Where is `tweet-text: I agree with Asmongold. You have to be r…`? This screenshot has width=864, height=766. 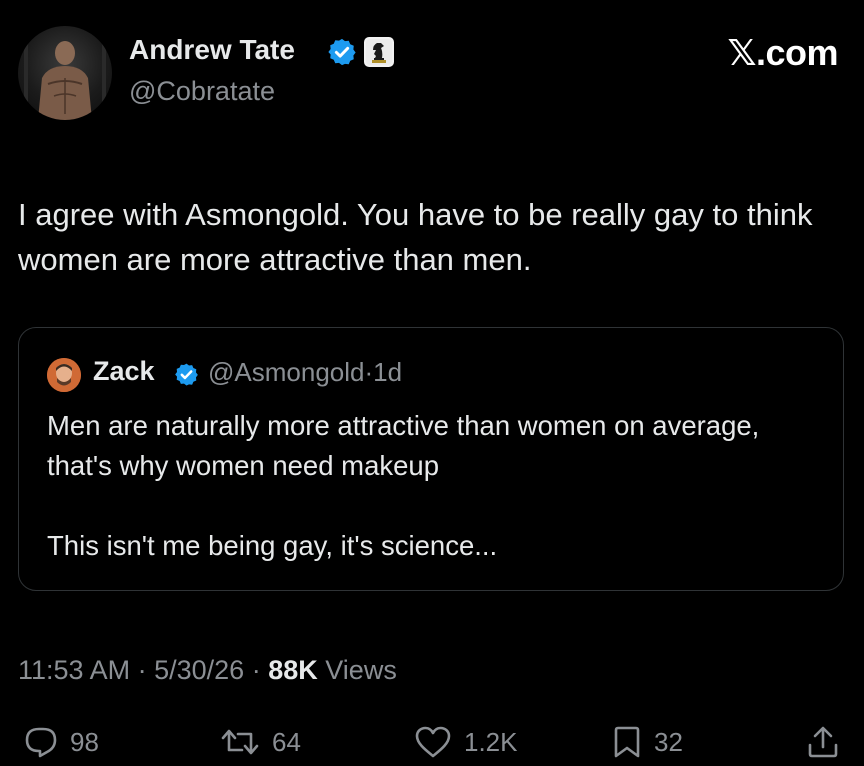
tweet-text: I agree with Asmongold. You have to be r… is located at coordinates (415, 237).